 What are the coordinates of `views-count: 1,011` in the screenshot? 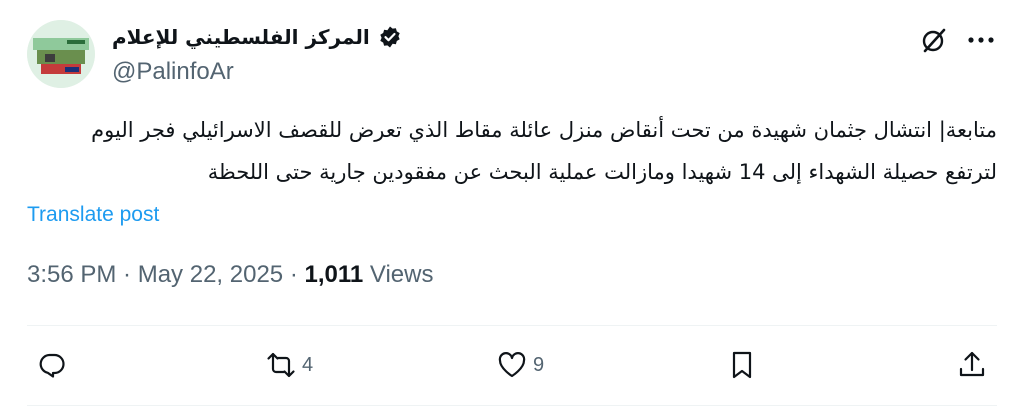 It's located at (334, 274).